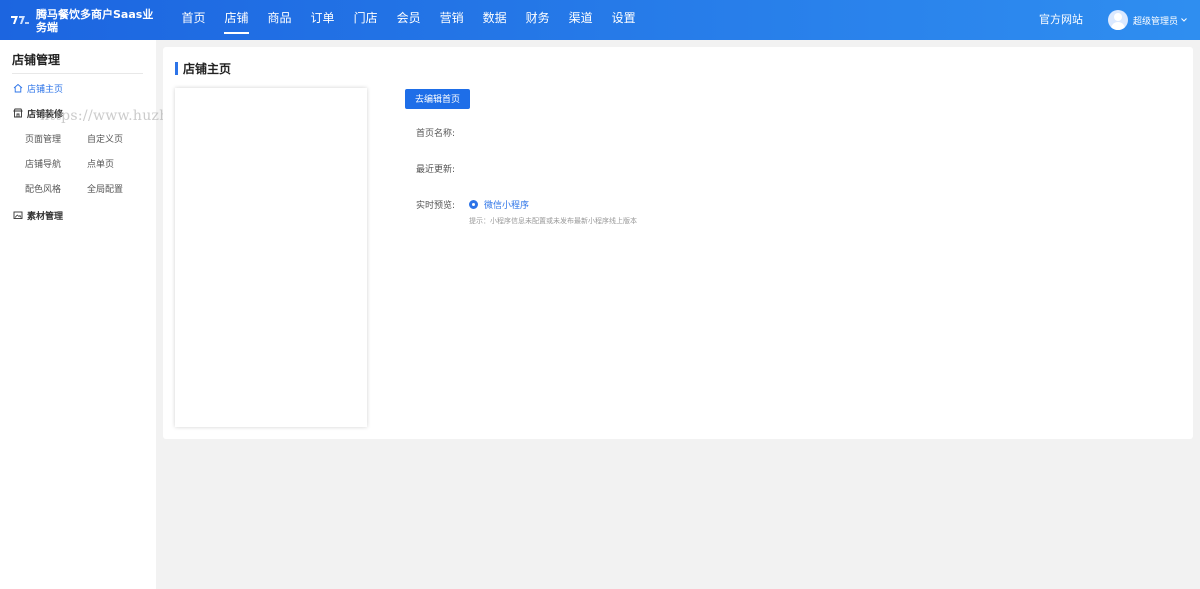 This screenshot has height=589, width=1200. What do you see at coordinates (1118, 20) in the screenshot?
I see `avatar` at bounding box center [1118, 20].